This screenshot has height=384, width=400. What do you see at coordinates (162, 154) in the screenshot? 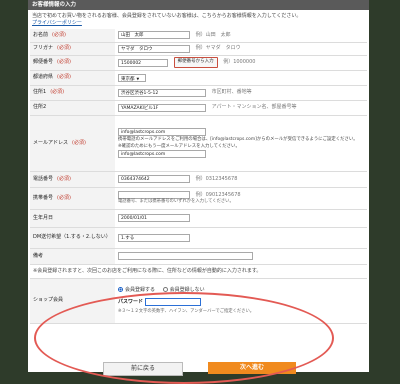
I see `email-confirm-input: info@lastcrops.com` at bounding box center [162, 154].